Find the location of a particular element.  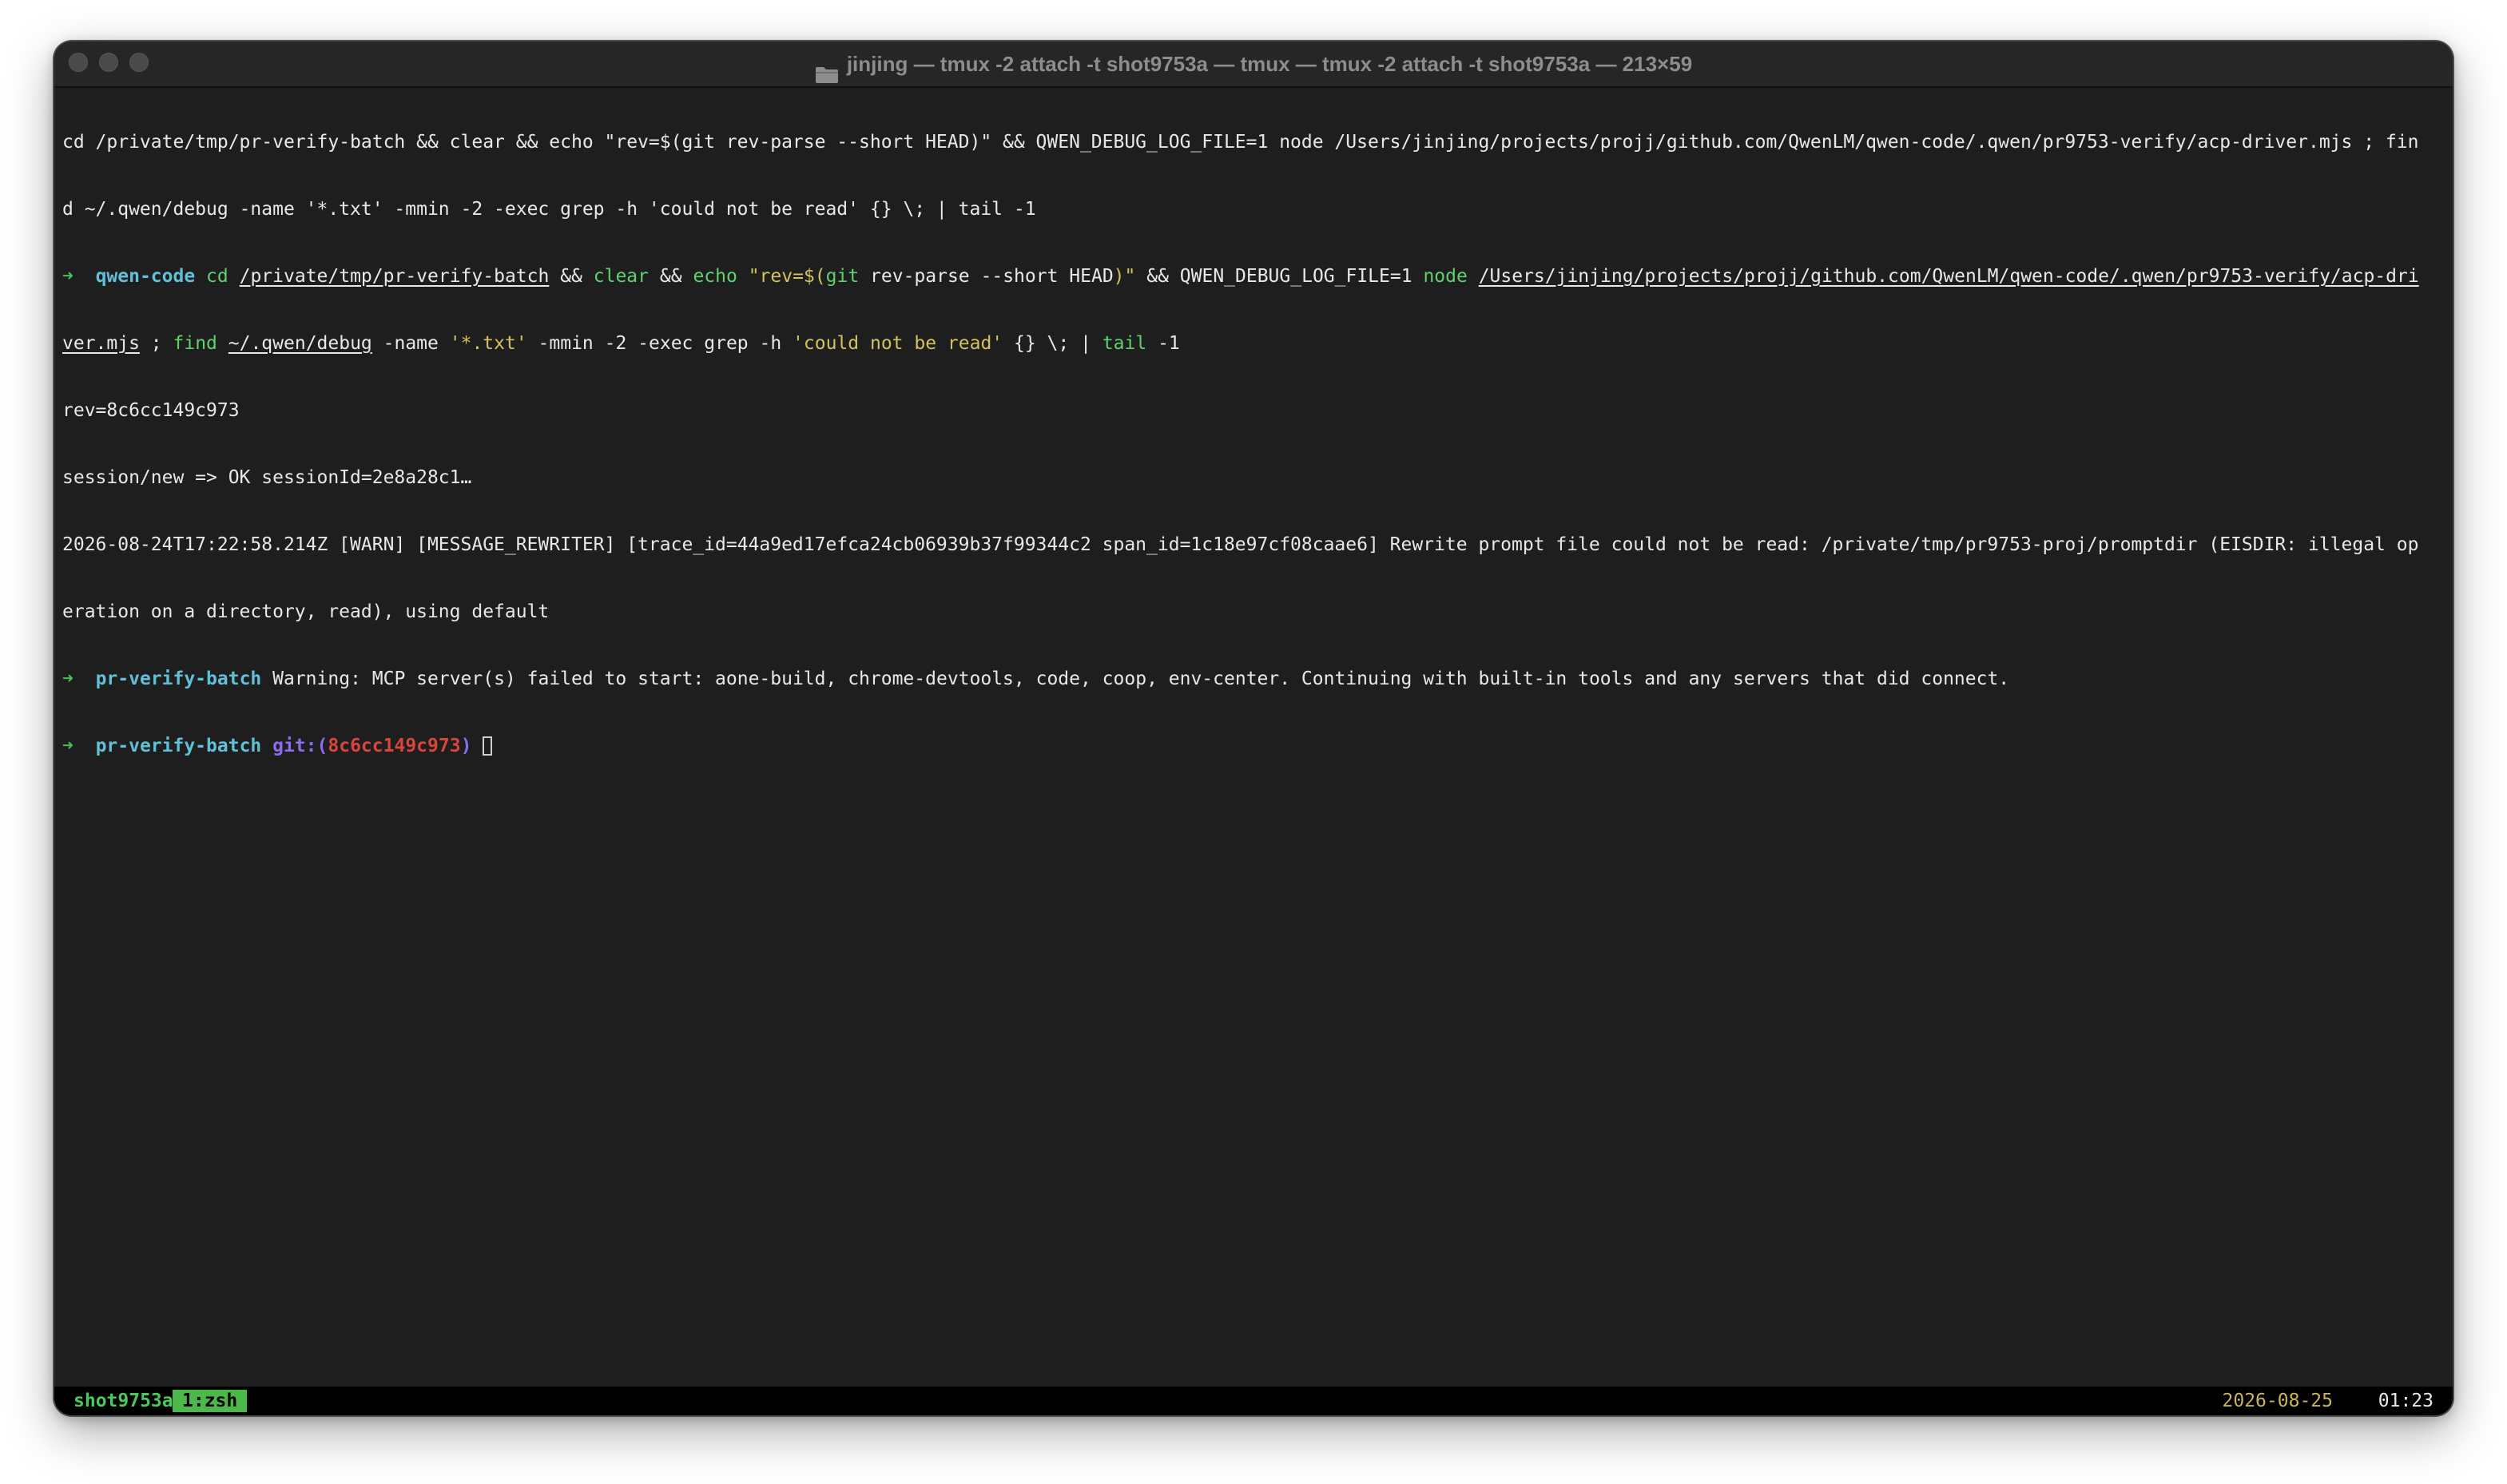

command-name: find is located at coordinates (195, 343).